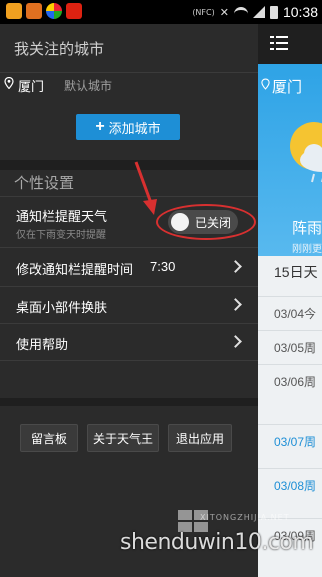 This screenshot has height=577, width=322. I want to click on status-bar: (NFC) ✕ 10:38, so click(161, 12).